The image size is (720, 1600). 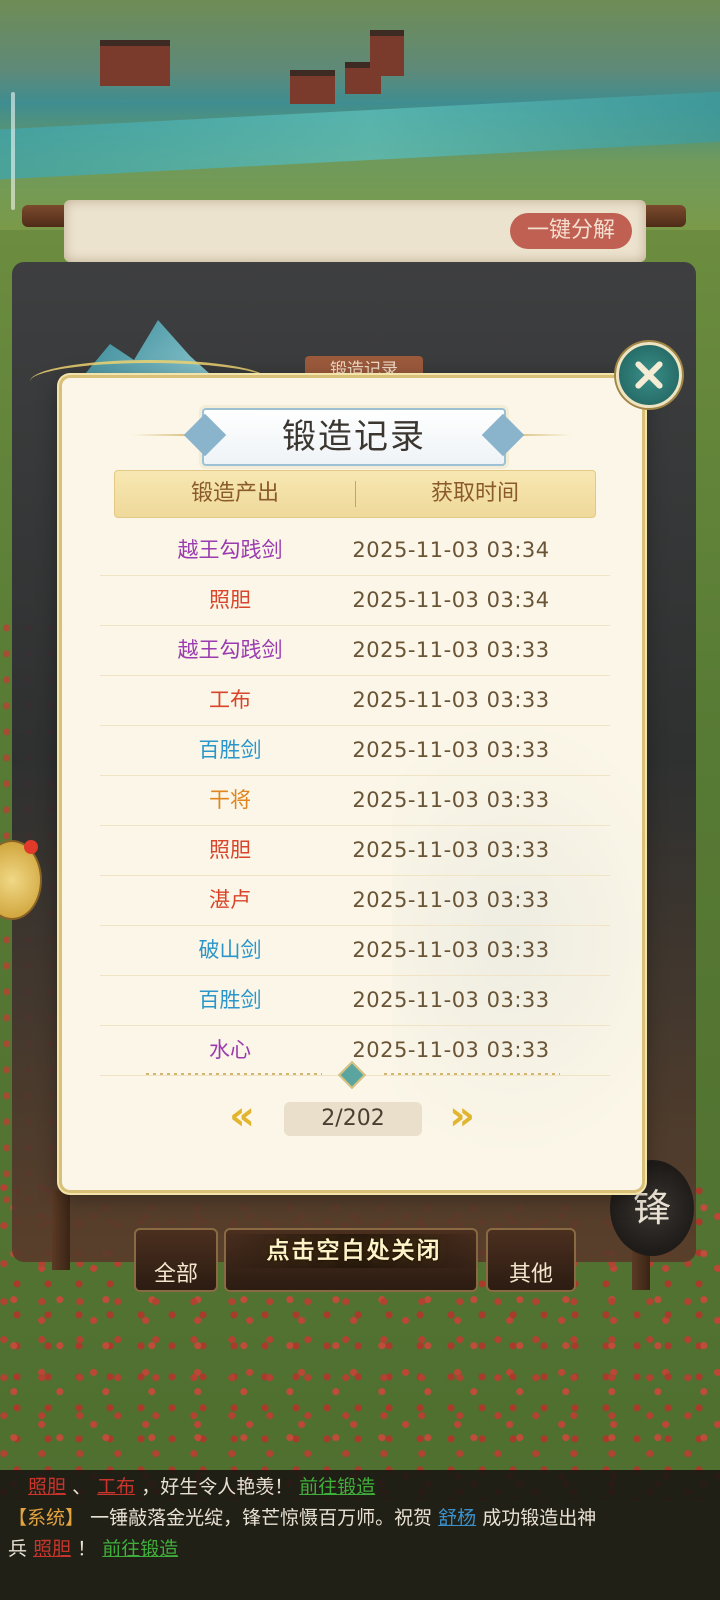 What do you see at coordinates (18, 1549) in the screenshot?
I see `chat-text: 兵` at bounding box center [18, 1549].